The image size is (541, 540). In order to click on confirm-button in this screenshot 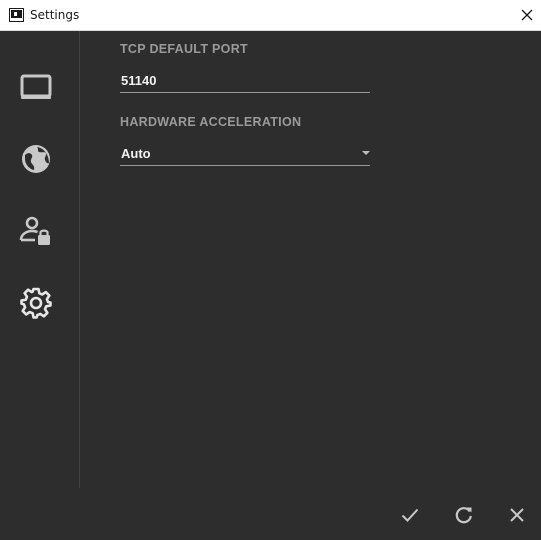, I will do `click(410, 515)`.